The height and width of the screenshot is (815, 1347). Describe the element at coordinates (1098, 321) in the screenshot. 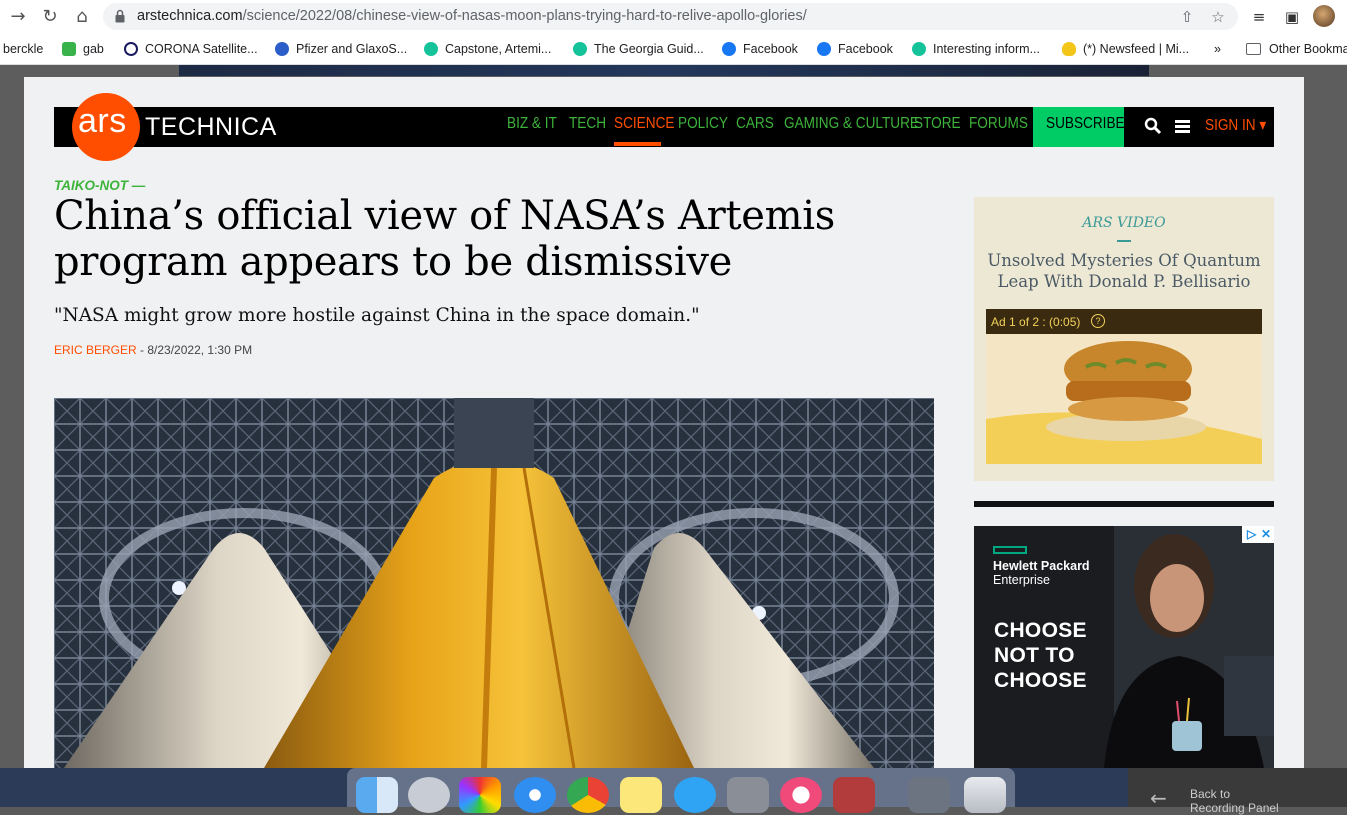

I see `ad-help-icon: ?` at that location.